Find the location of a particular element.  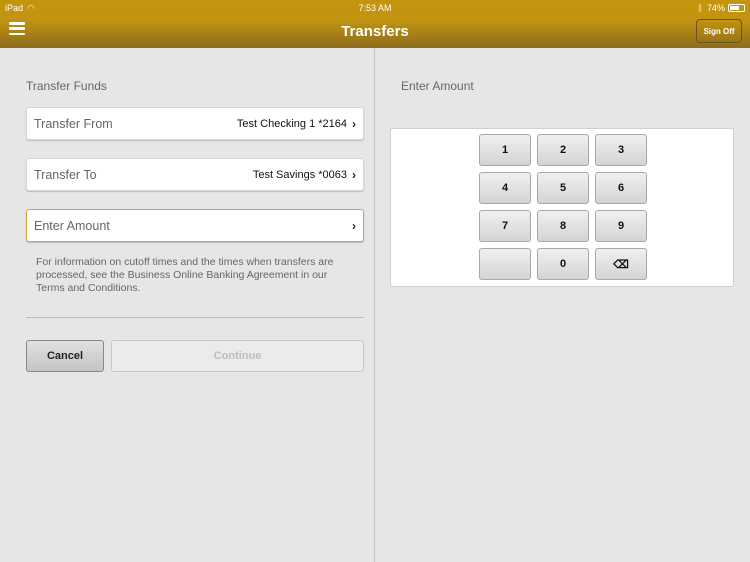

cancel-button: Cancel is located at coordinates (65, 356).